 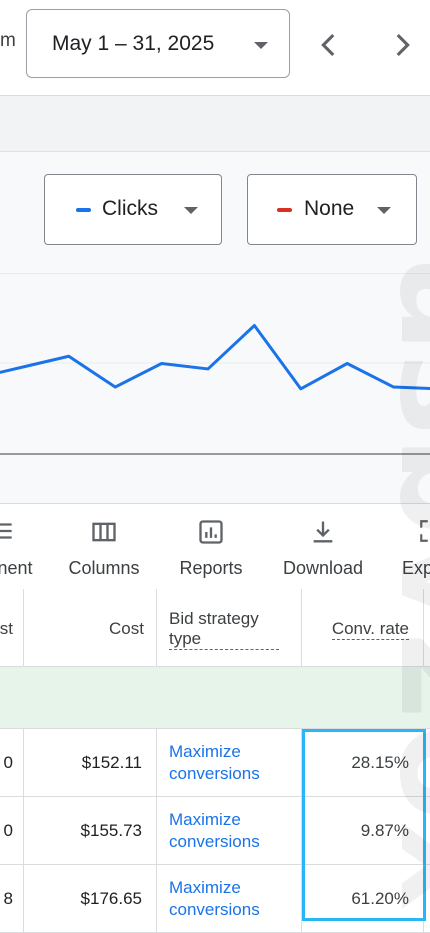 I want to click on date-range-picker: May 1 – 31, 2025, so click(x=158, y=43).